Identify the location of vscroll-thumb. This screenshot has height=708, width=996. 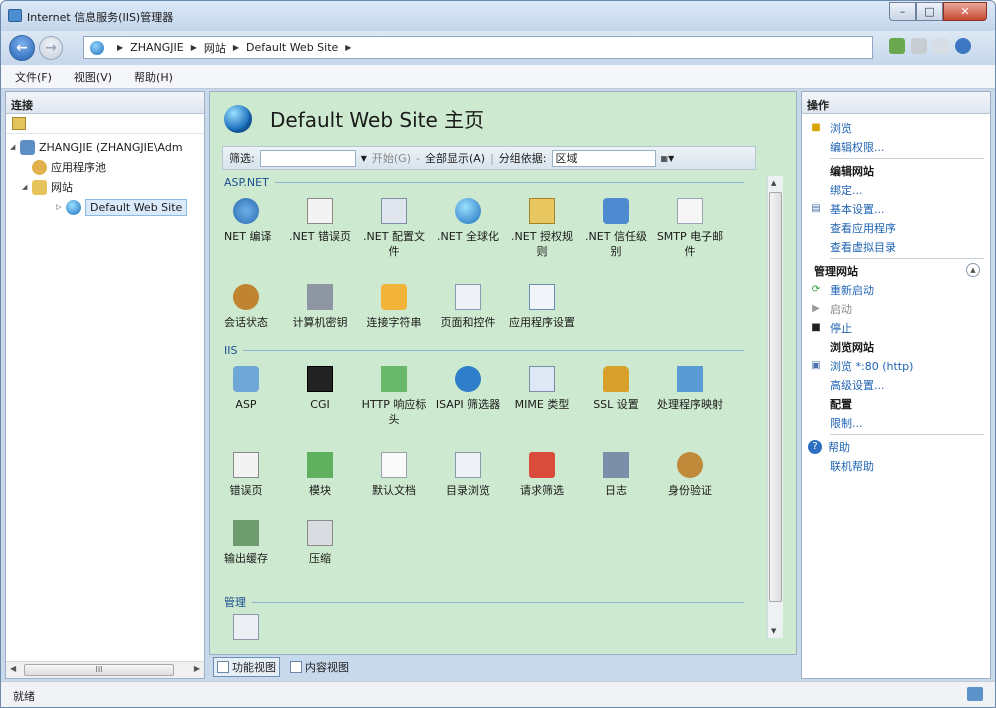
(775, 397).